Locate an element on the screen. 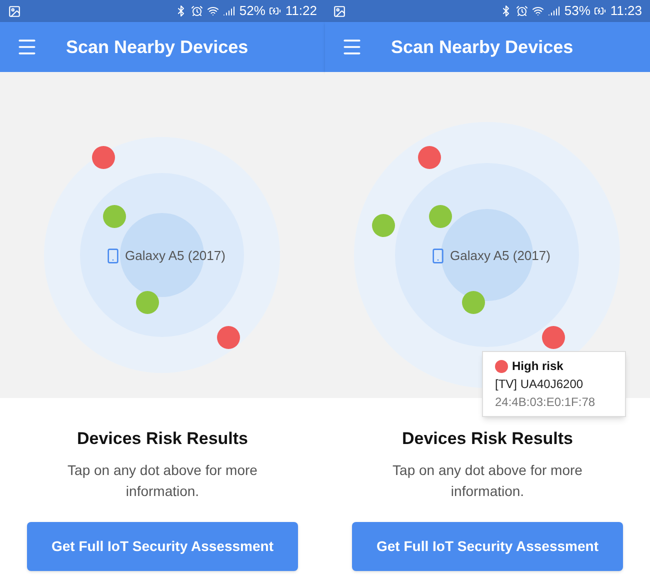 This screenshot has width=650, height=578. battery-percent: 52% is located at coordinates (252, 11).